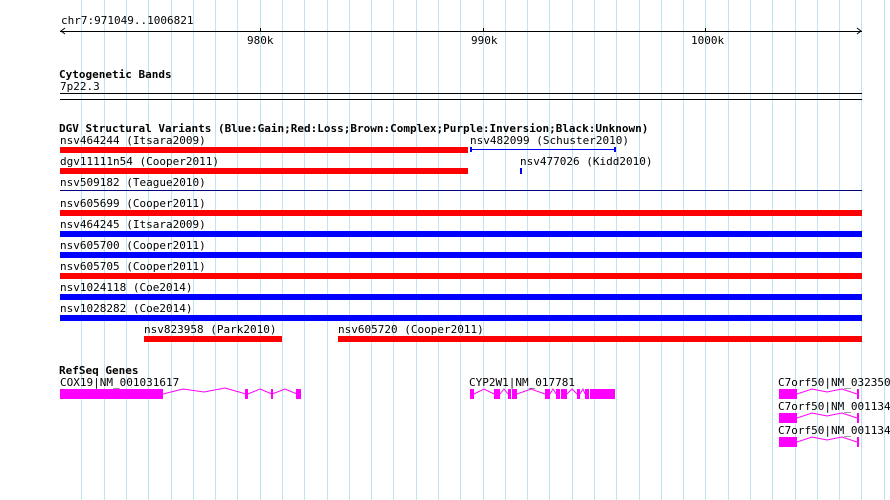  I want to click on gene-label: C7orf50|NM_032350, so click(834, 383).